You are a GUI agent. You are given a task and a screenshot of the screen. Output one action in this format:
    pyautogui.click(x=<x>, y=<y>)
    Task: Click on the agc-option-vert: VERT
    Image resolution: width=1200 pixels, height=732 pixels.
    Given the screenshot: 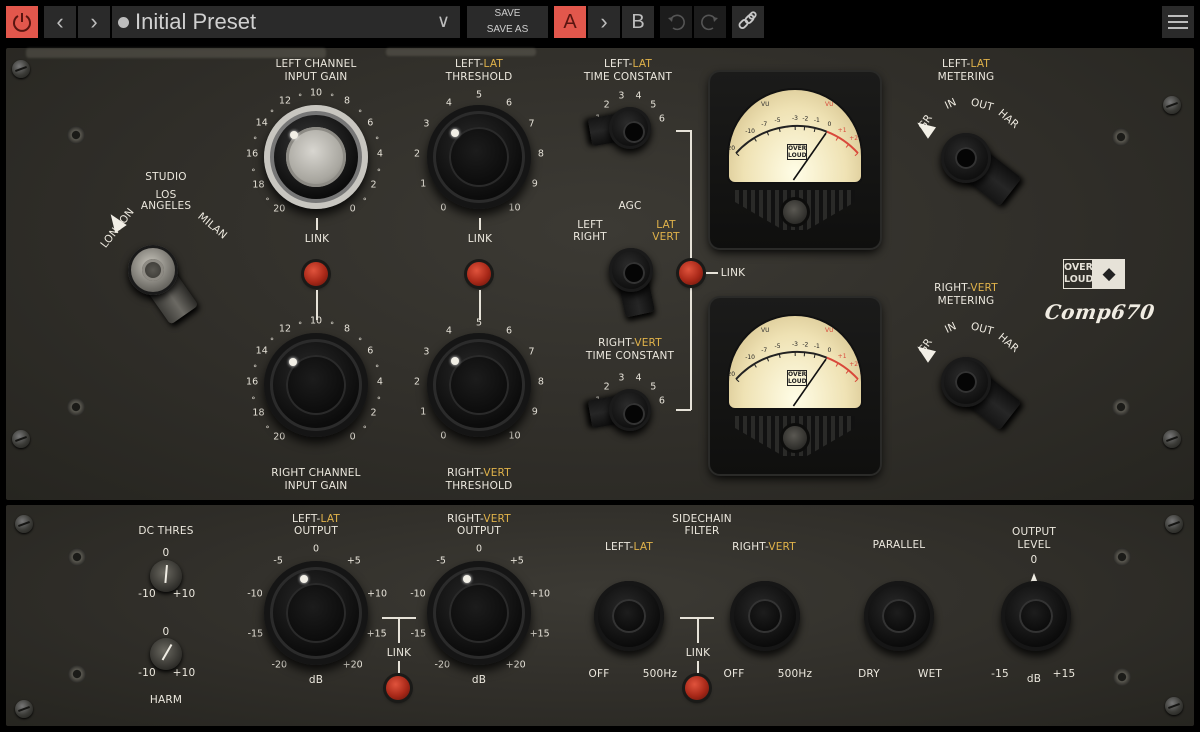 What is the action you would take?
    pyautogui.click(x=666, y=237)
    